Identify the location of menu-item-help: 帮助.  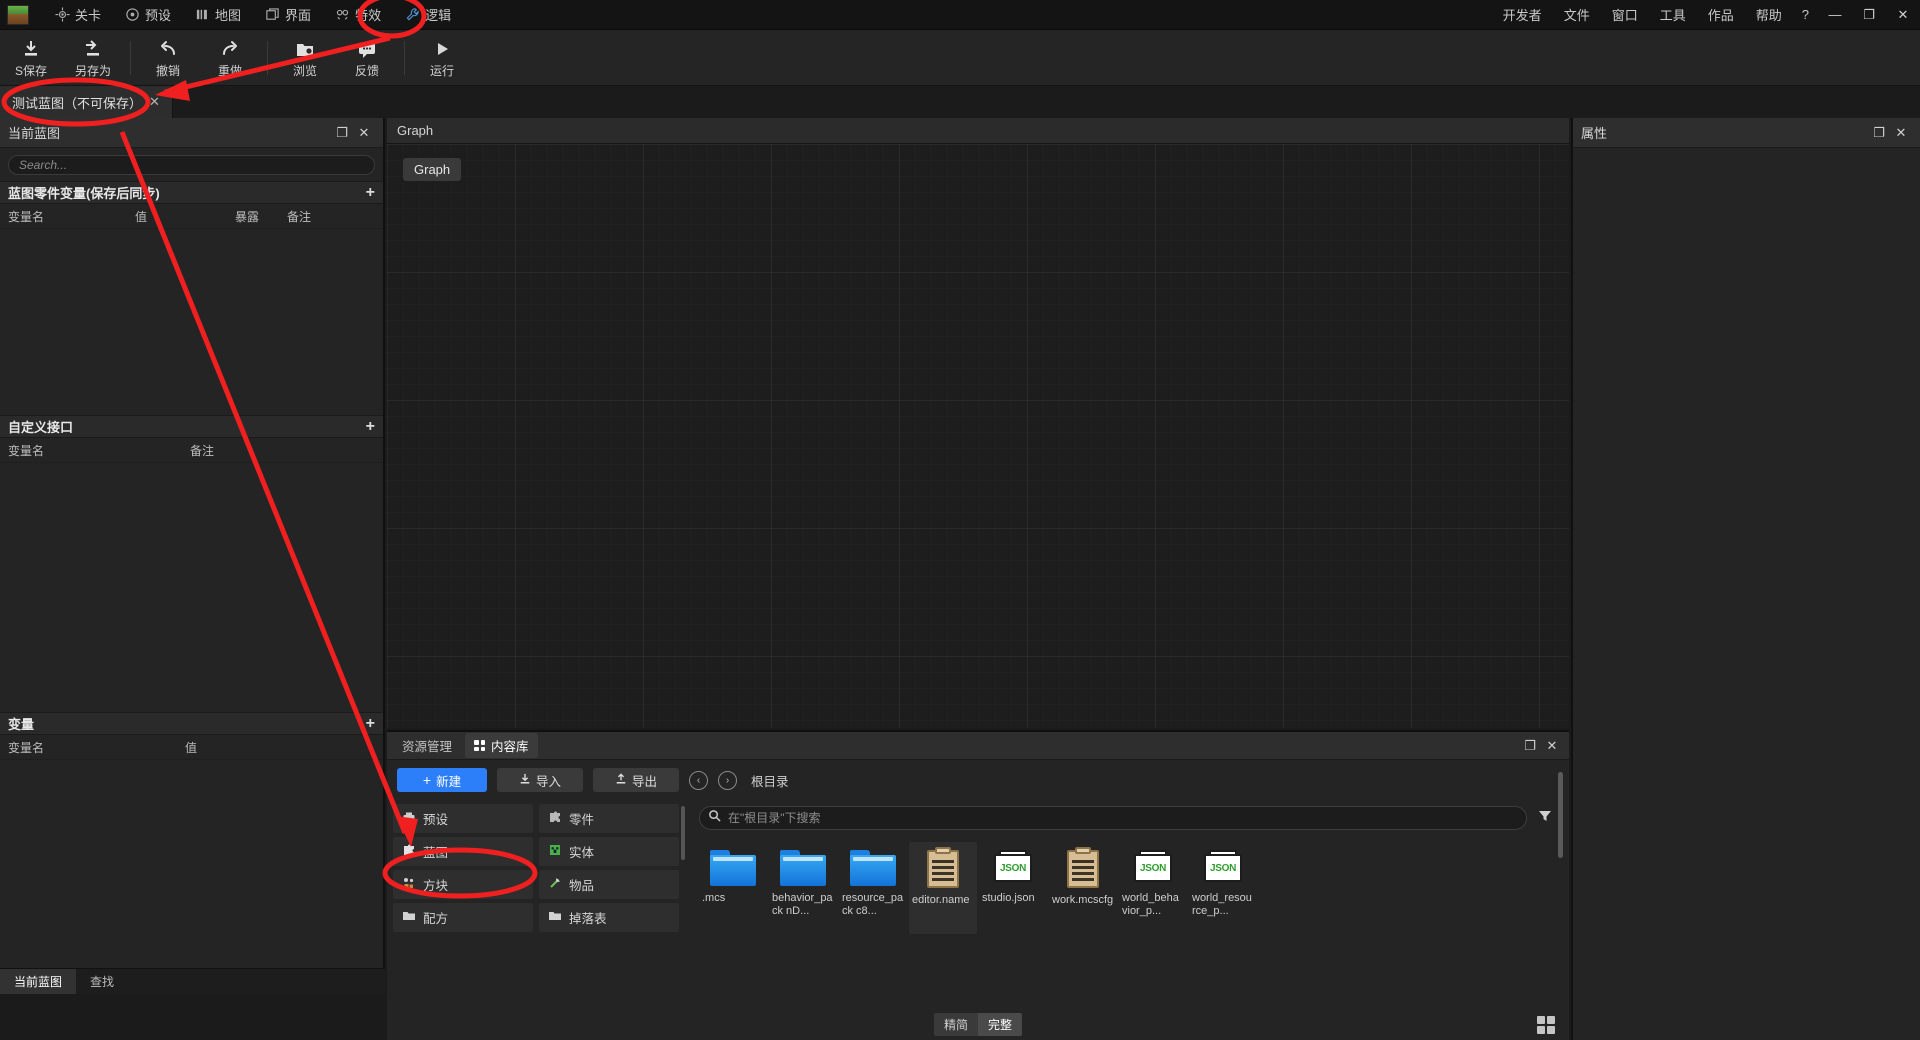
(1769, 15).